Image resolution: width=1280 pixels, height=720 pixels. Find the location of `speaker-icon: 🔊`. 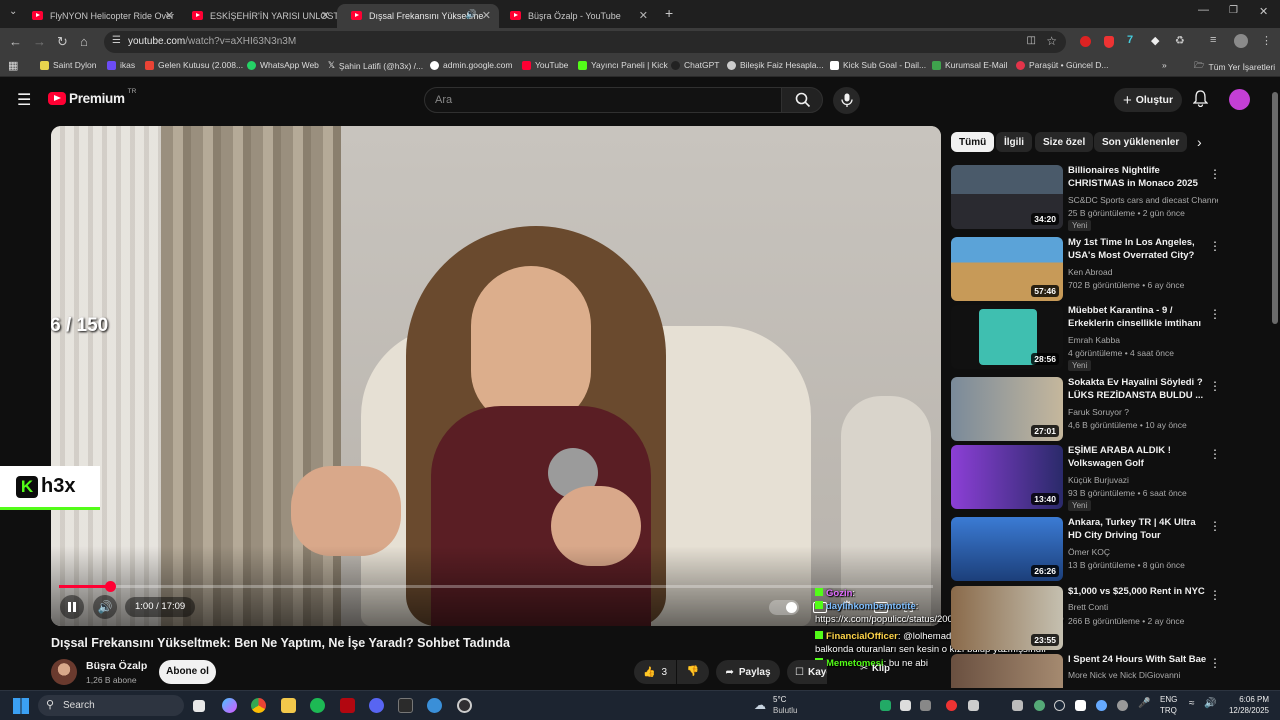

speaker-icon: 🔊 is located at coordinates (471, 14).